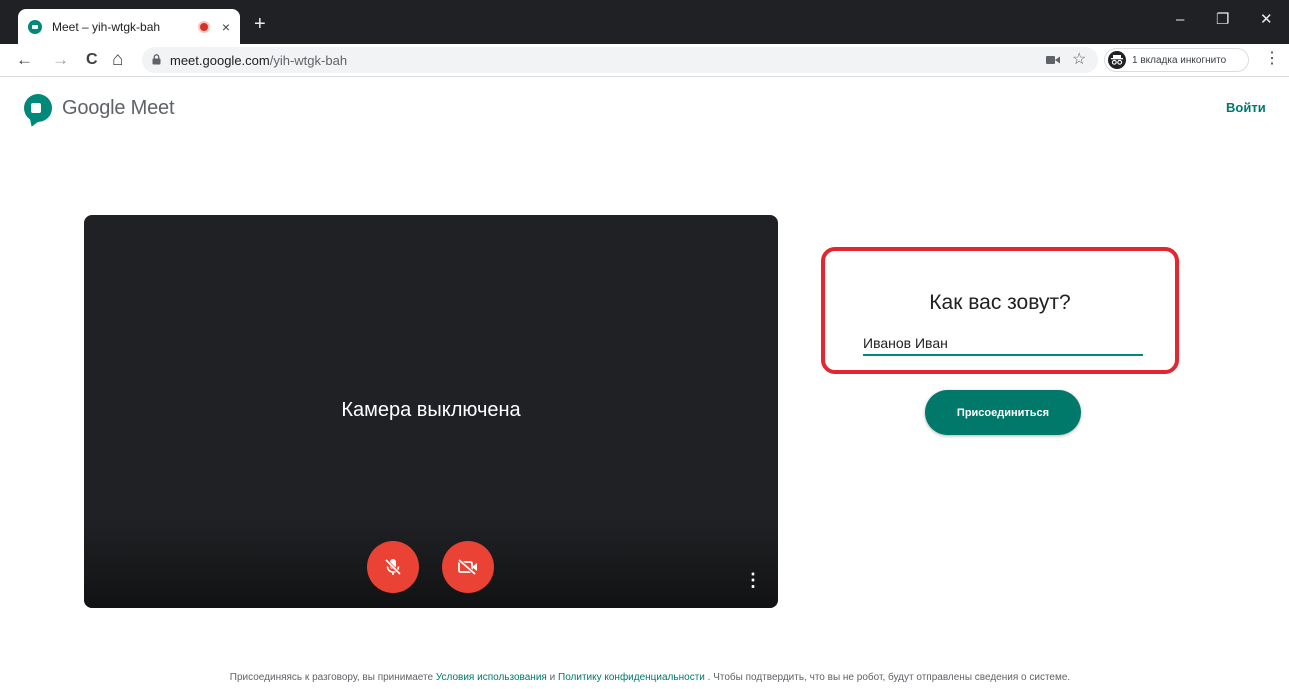 The height and width of the screenshot is (689, 1289). I want to click on home-button: ⌂, so click(117, 60).